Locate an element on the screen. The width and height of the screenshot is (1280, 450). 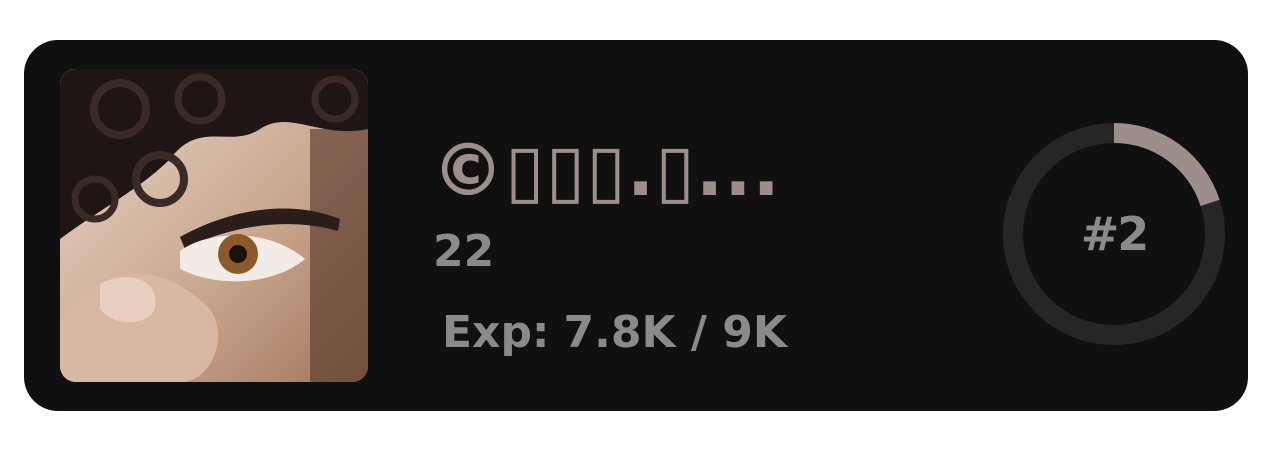
exp-label: Exp: is located at coordinates (496, 332).